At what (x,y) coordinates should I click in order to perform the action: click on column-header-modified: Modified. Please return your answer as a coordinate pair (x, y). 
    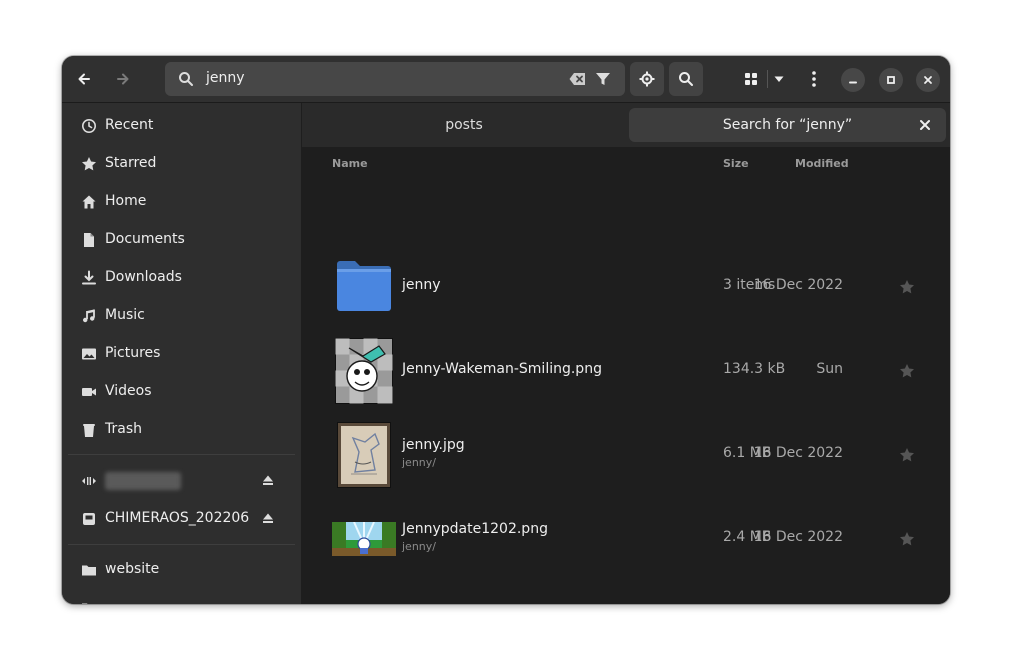
    Looking at the image, I should click on (822, 163).